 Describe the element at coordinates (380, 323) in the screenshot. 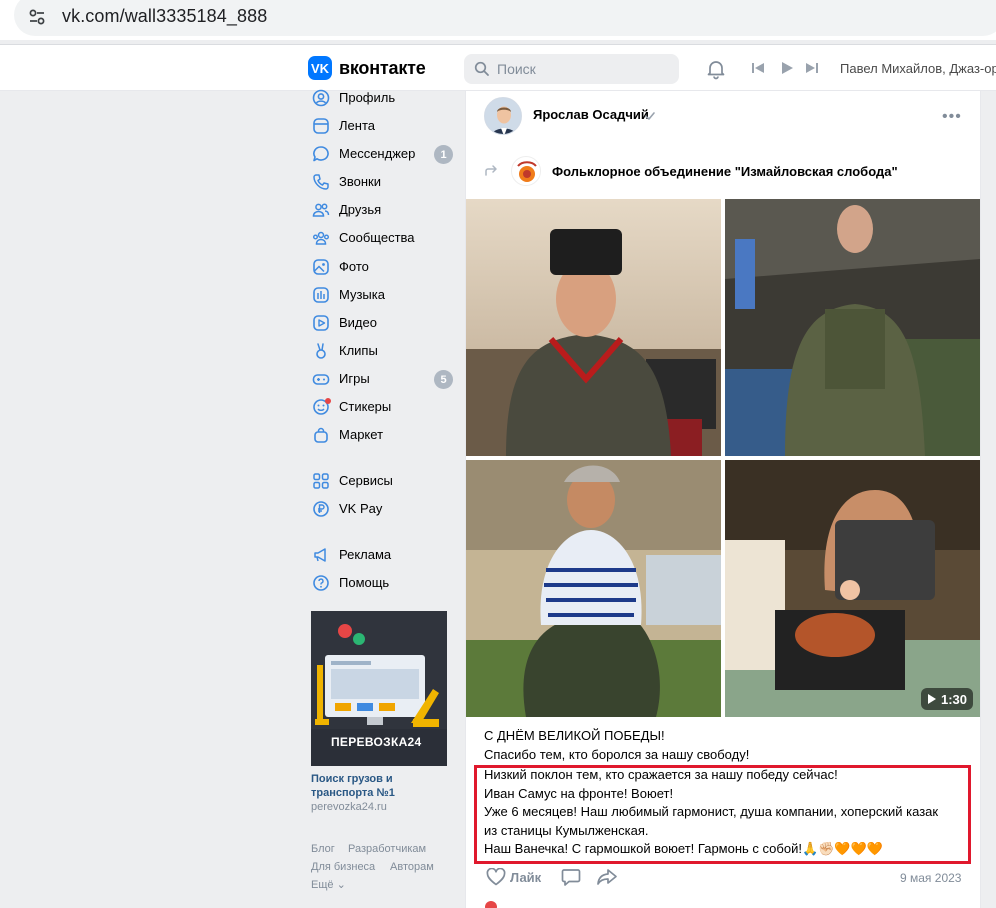

I see `sidebar-item-video: Видео` at that location.